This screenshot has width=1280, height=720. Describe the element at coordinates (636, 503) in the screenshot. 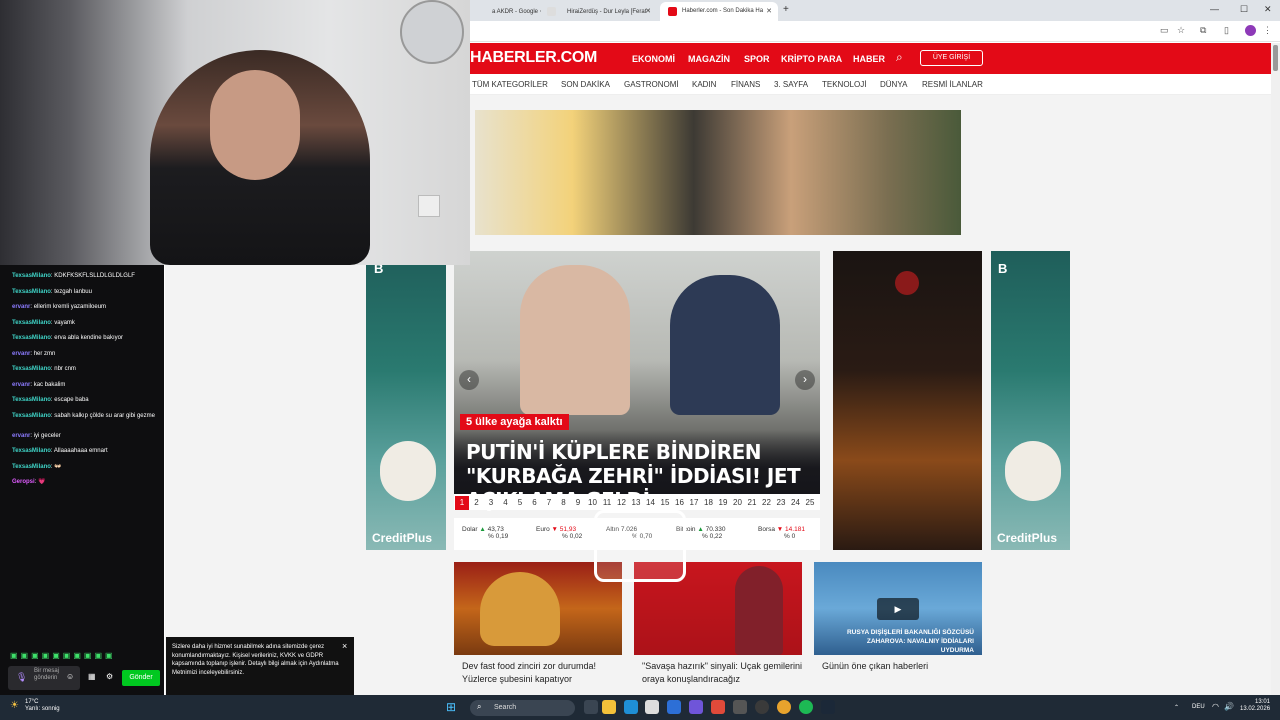

I see `slider-page-button: 13` at that location.